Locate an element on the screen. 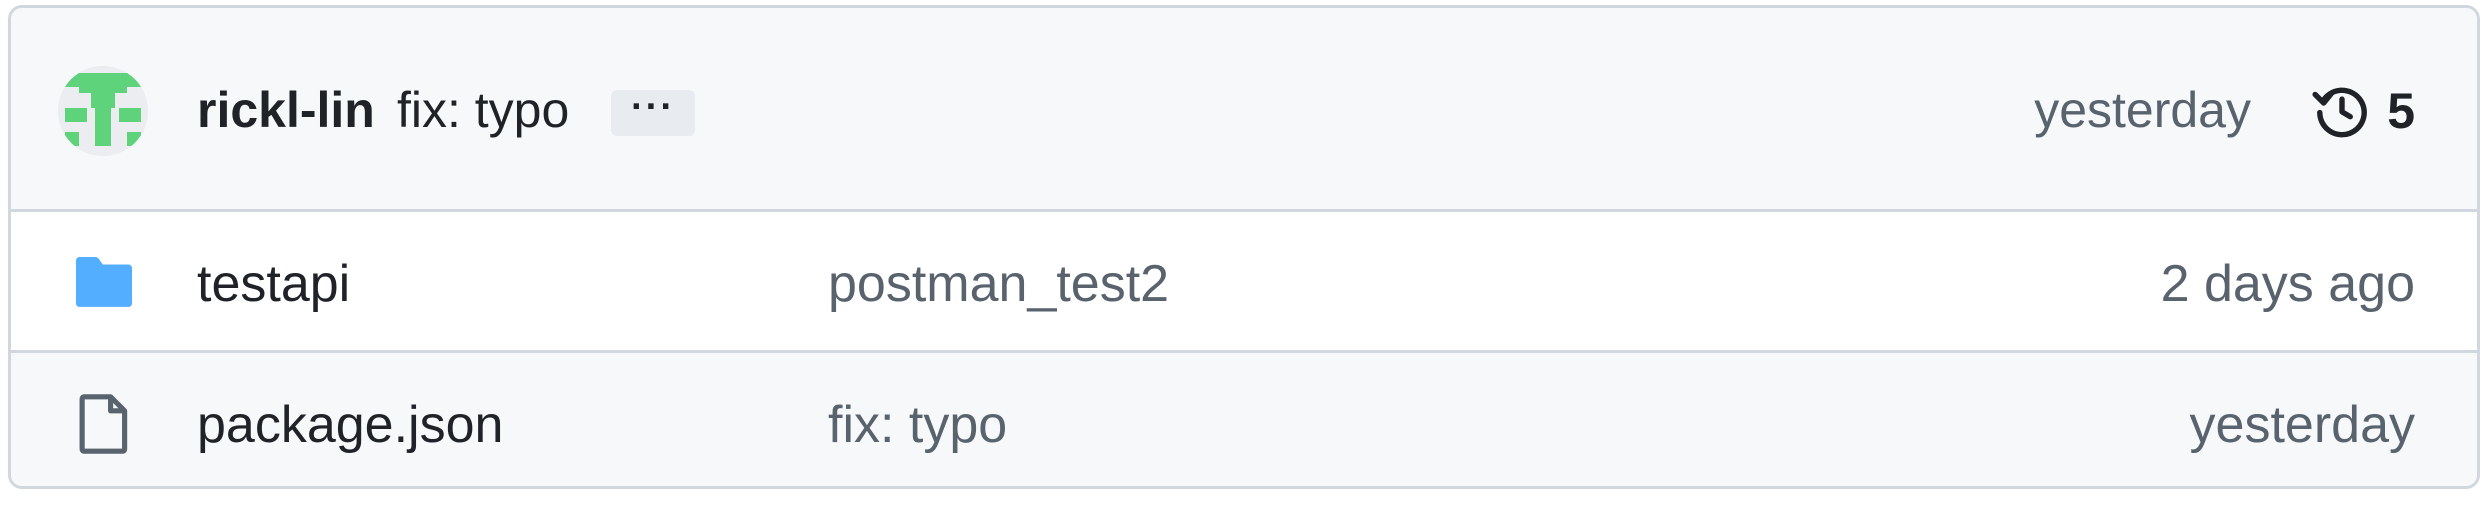  file-name-link: testapi is located at coordinates (273, 284).